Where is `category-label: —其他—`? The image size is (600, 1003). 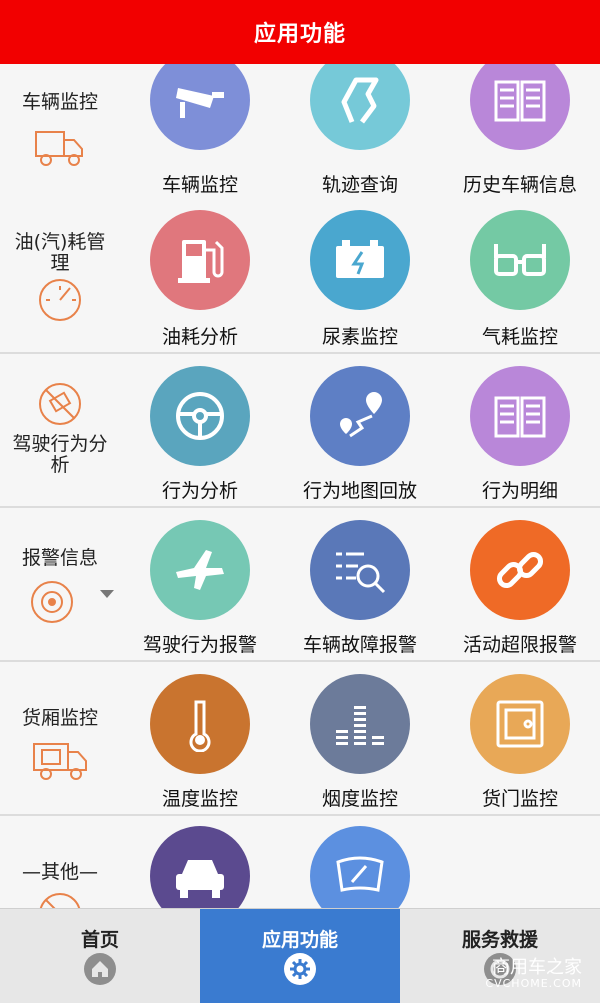
category-label: —其他— is located at coordinates (59, 872).